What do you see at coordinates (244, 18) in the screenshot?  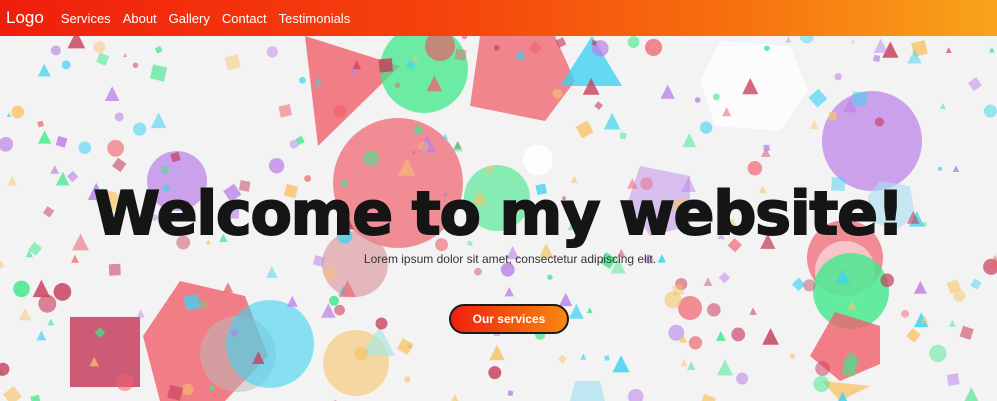 I see `nav-link-contact: Contact` at bounding box center [244, 18].